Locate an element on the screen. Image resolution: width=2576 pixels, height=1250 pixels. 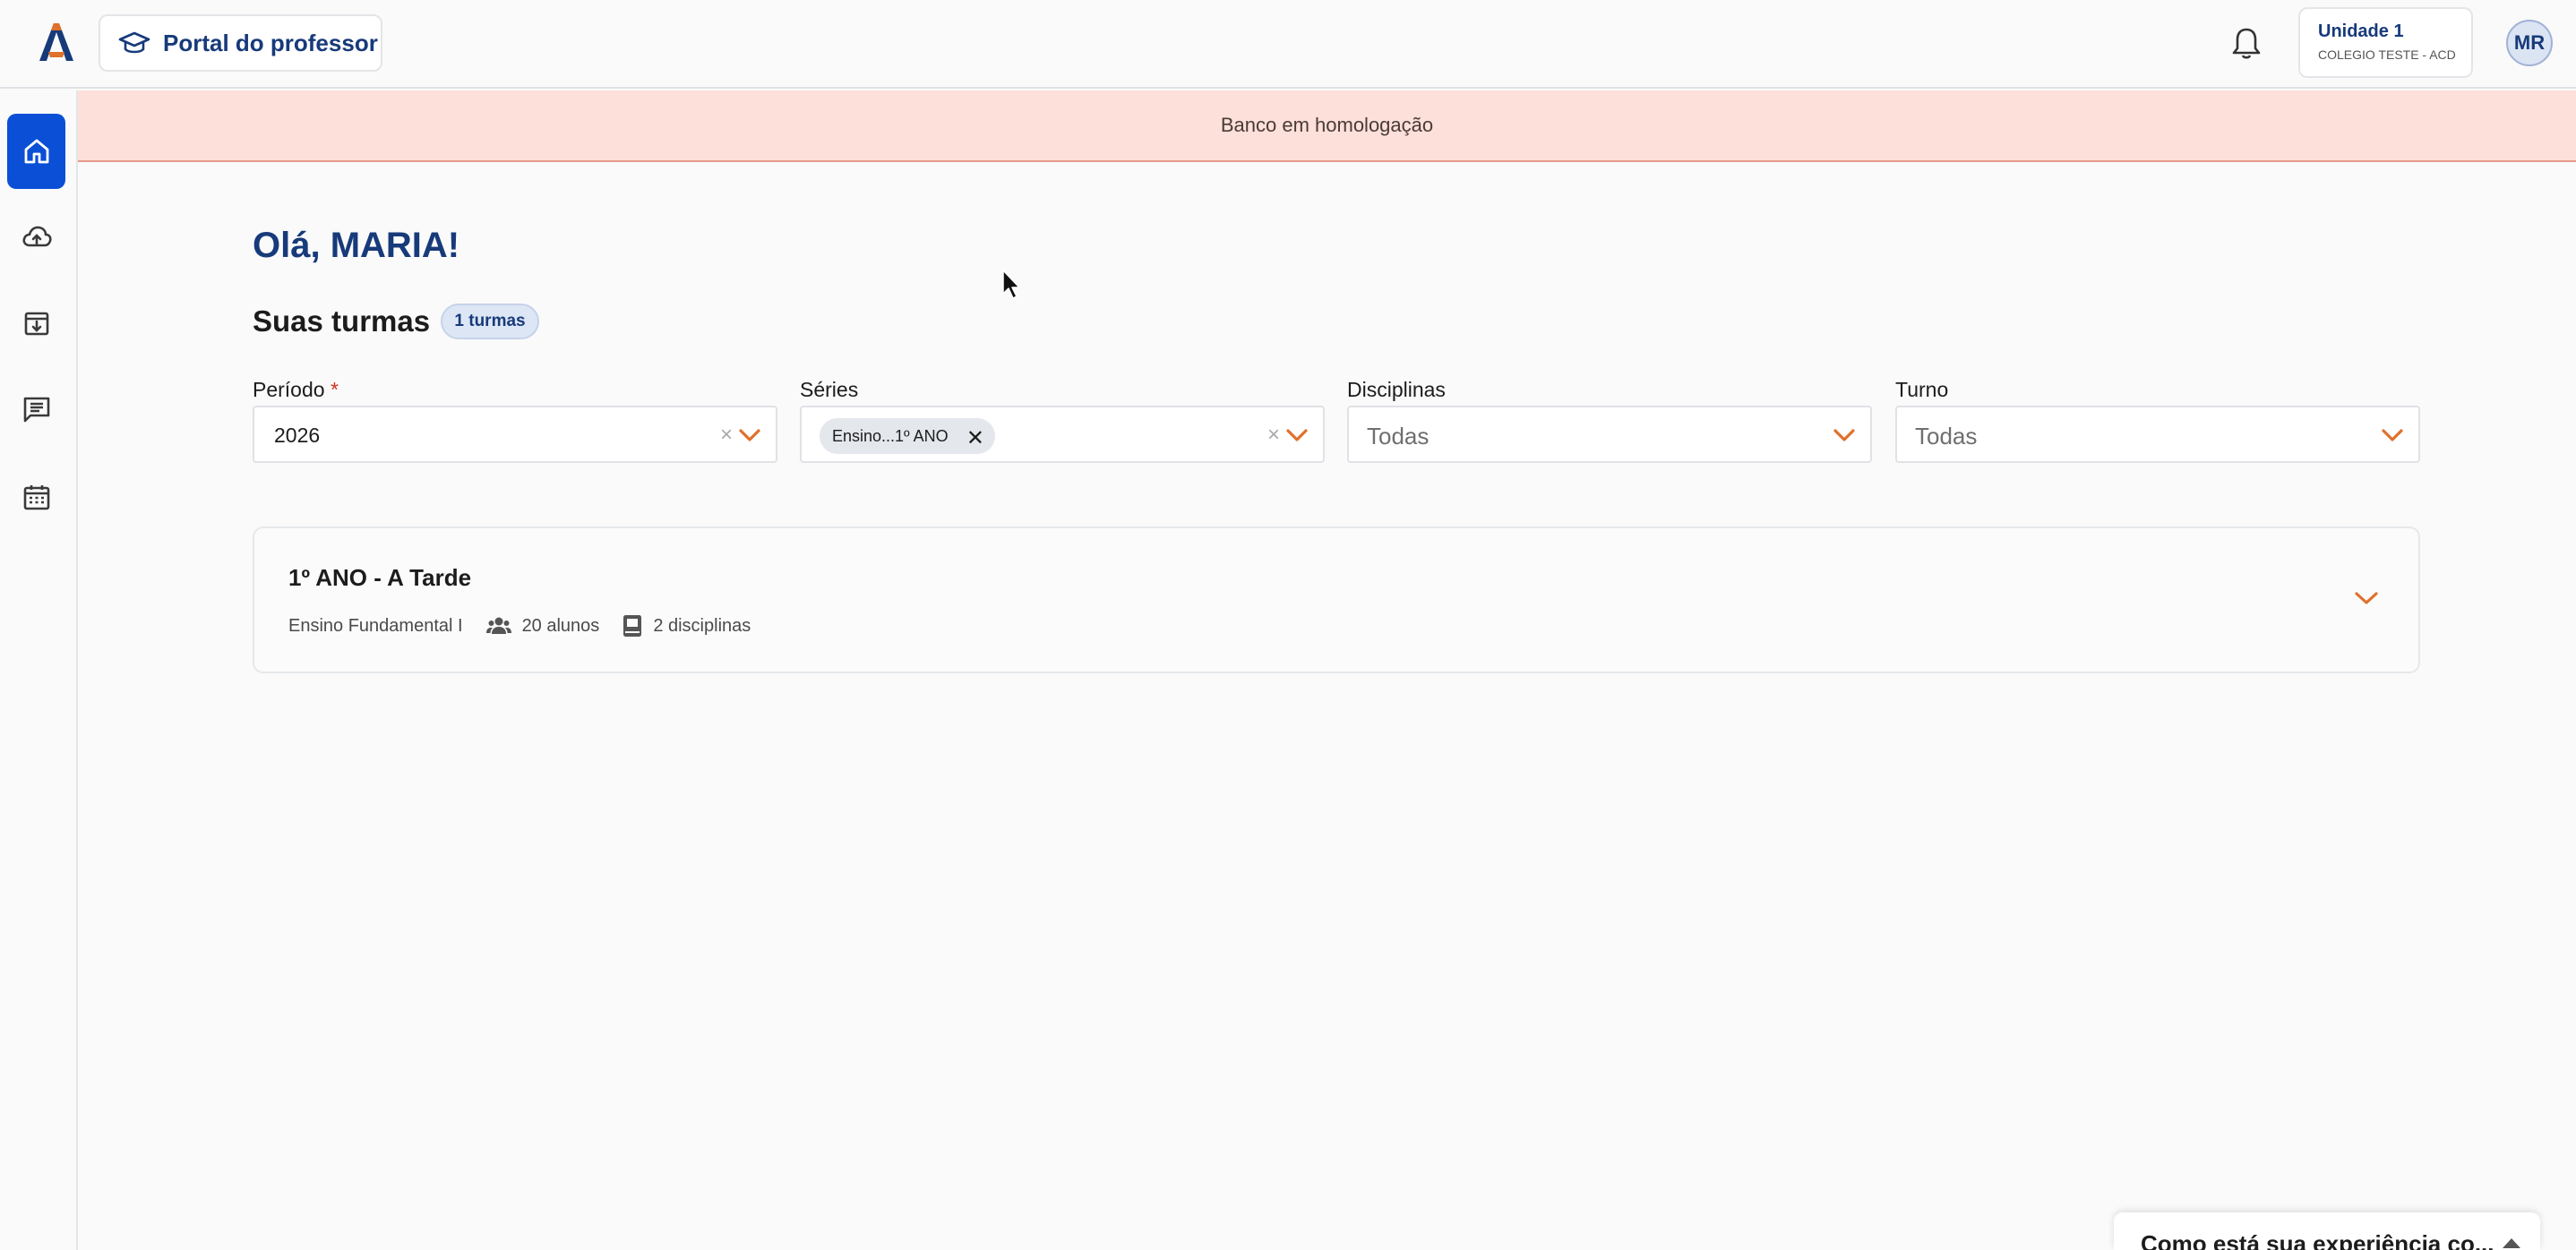
download-box-icon is located at coordinates (36, 324).